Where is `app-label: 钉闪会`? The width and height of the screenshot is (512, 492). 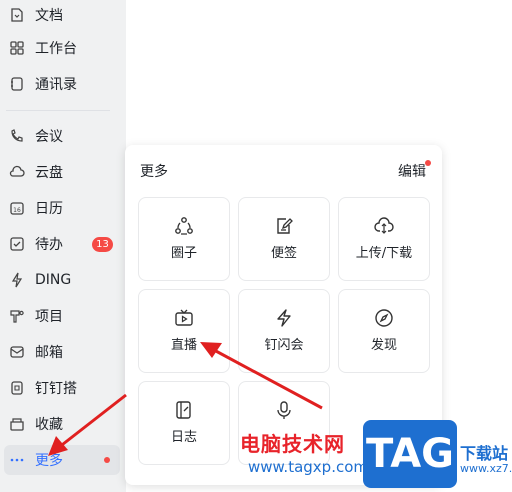 app-label: 钉闪会 is located at coordinates (284, 345).